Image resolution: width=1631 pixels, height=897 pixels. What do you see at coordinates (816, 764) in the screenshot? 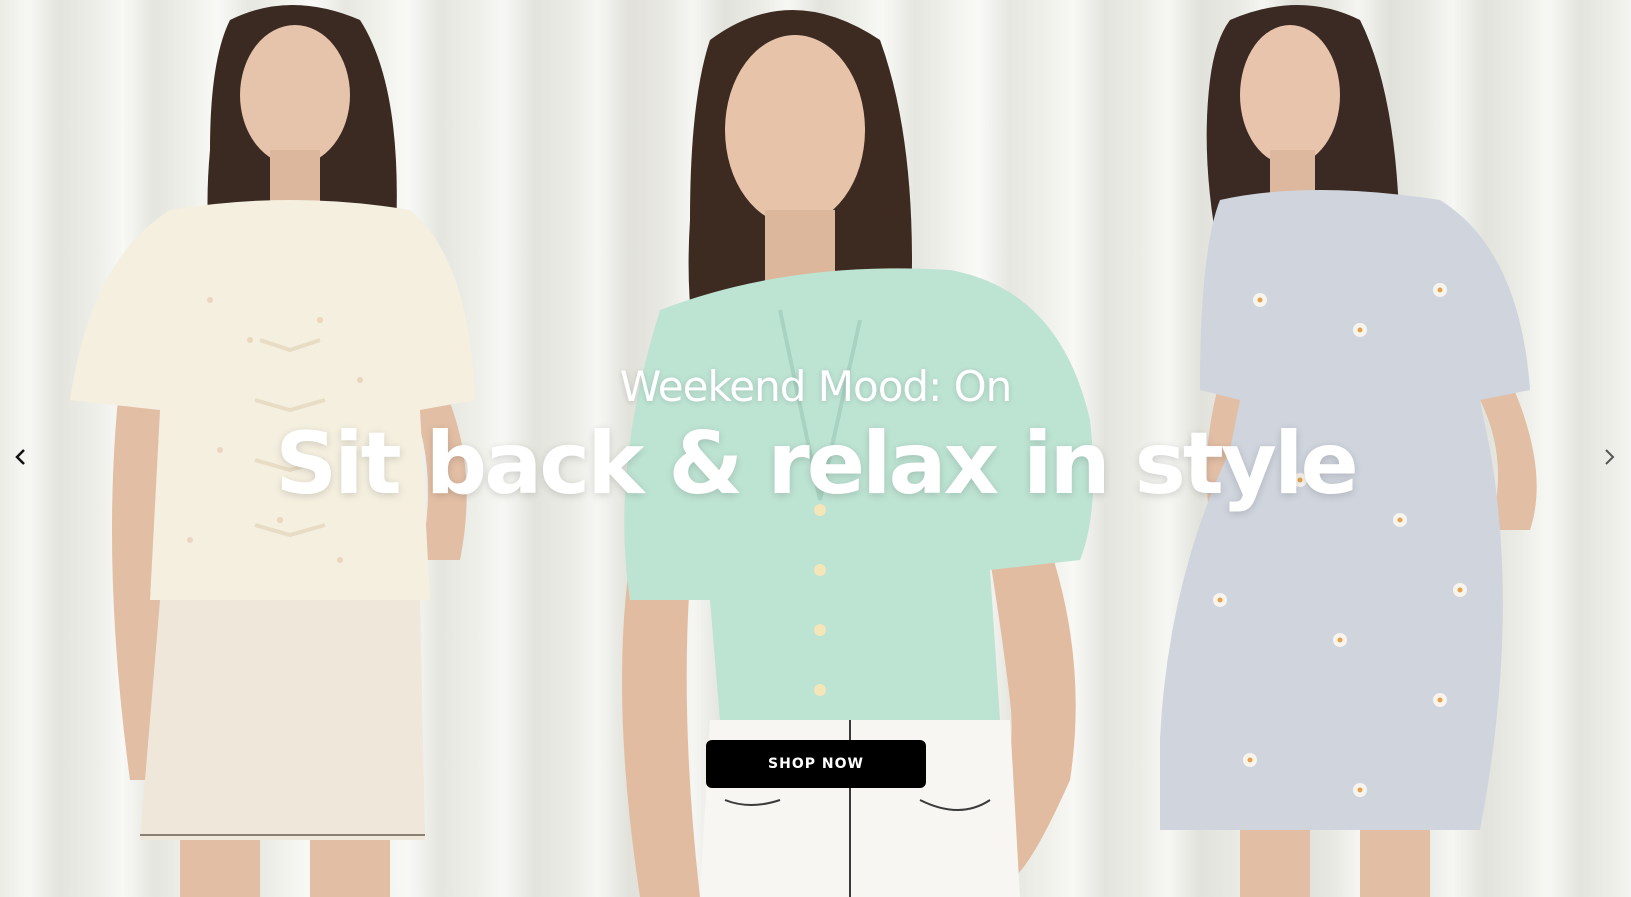
I see `shop-now-button: SHOP NOW` at bounding box center [816, 764].